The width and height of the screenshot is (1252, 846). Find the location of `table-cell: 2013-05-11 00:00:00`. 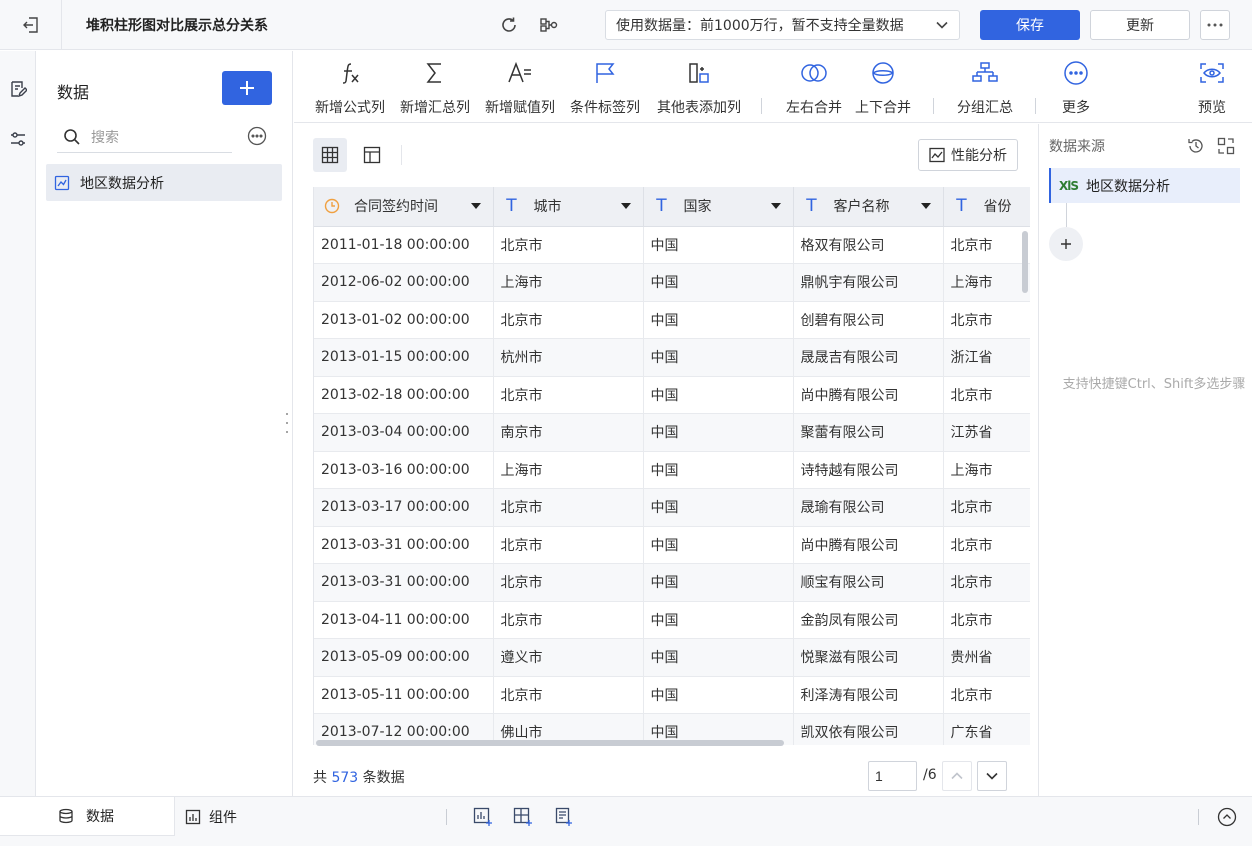

table-cell: 2013-05-11 00:00:00 is located at coordinates (404, 695).